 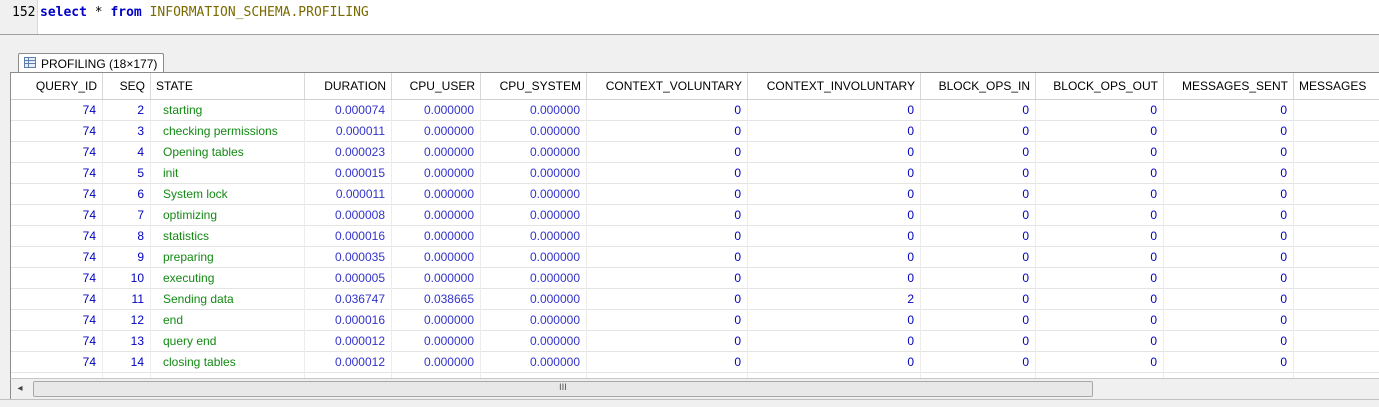 What do you see at coordinates (694, 388) in the screenshot?
I see `horizontal-scrollbar: ◂ III` at bounding box center [694, 388].